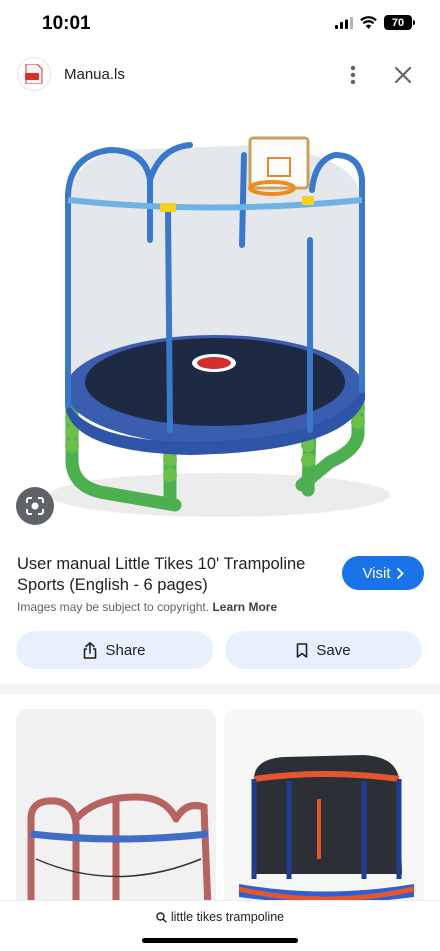 Image resolution: width=440 pixels, height=951 pixels. Describe the element at coordinates (400, 573) in the screenshot. I see `chevron-right-icon` at that location.